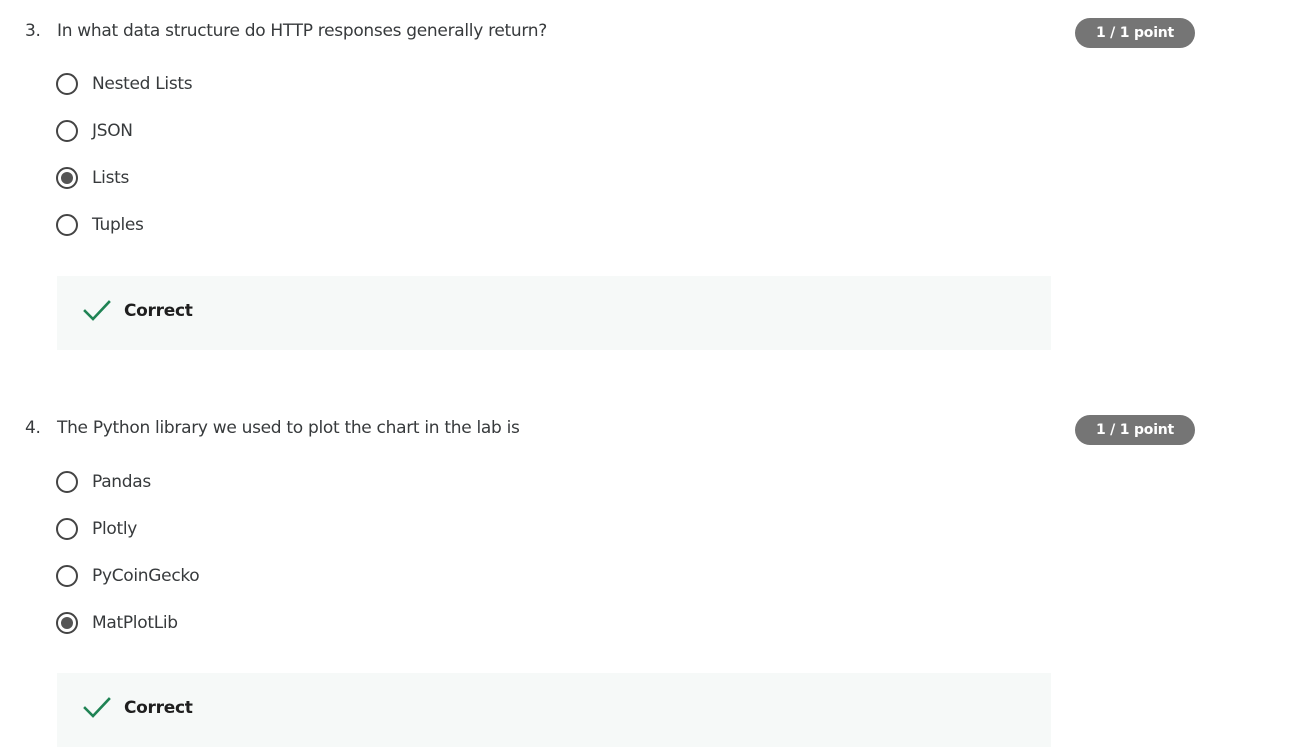 This screenshot has height=753, width=1289. I want to click on option-json: JSON, so click(94, 131).